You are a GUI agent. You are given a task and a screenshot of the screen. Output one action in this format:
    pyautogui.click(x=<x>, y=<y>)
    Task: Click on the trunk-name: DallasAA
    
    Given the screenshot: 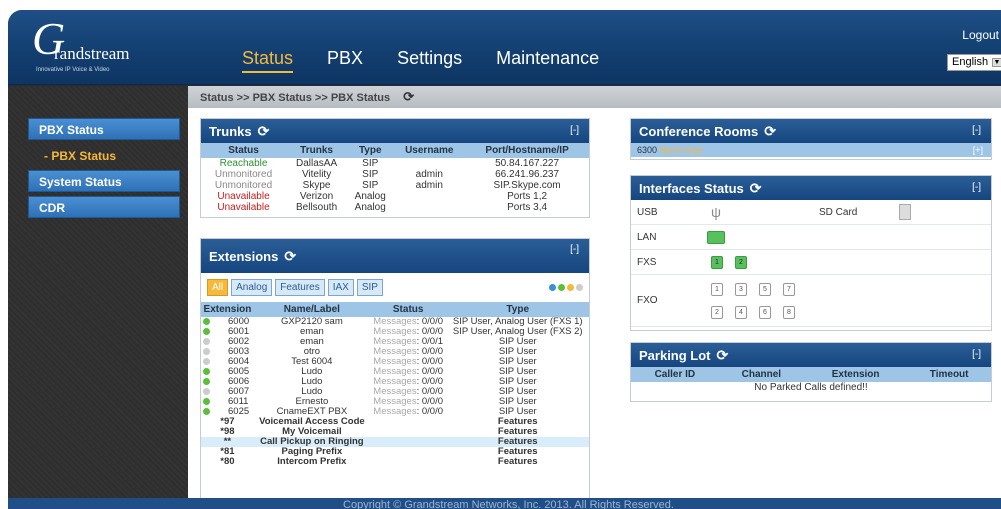 What is the action you would take?
    pyautogui.click(x=317, y=163)
    